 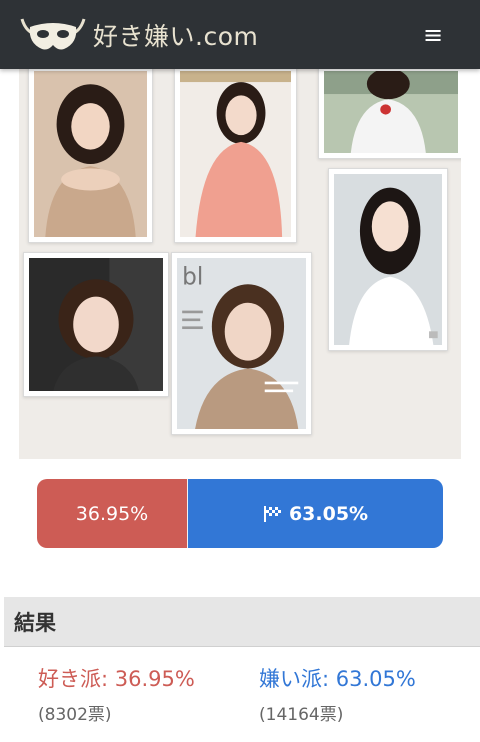 I want to click on hamburger-icon: ≡, so click(x=433, y=35).